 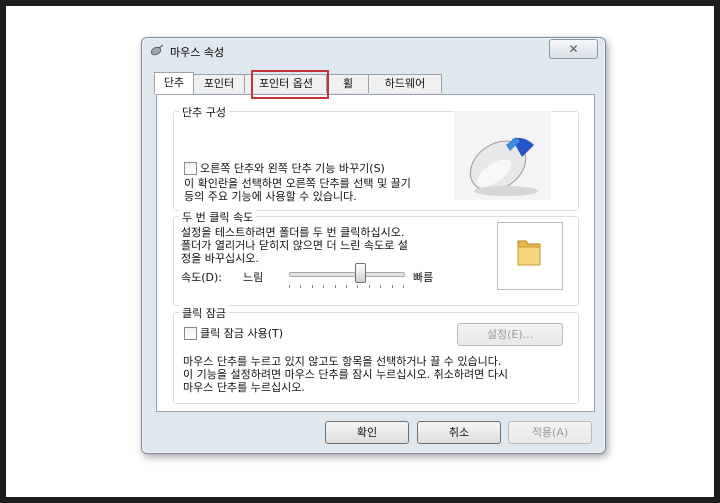 I want to click on click-lock-label: 클릭 잠금 사용(T), so click(x=241, y=333).